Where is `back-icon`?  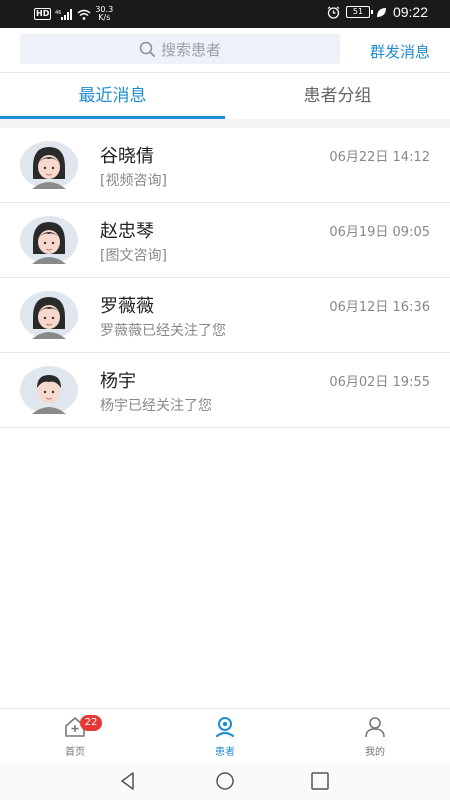
back-icon is located at coordinates (128, 781).